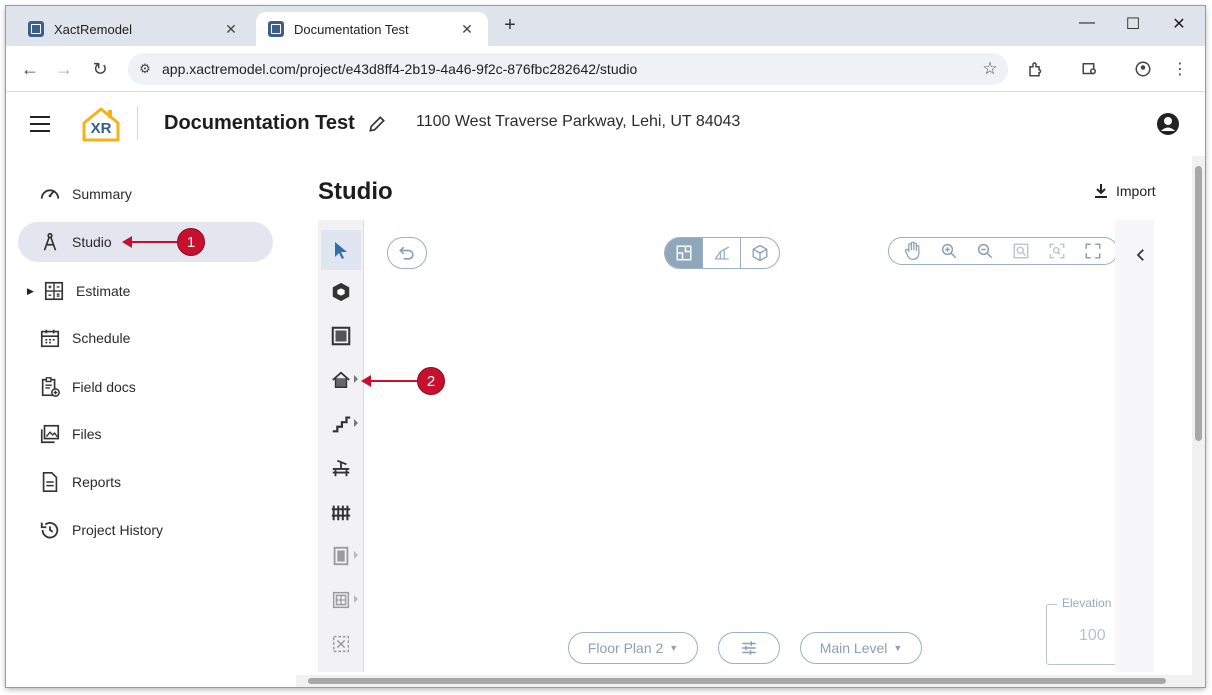  What do you see at coordinates (191, 242) in the screenshot?
I see `callout-badge: 1` at bounding box center [191, 242].